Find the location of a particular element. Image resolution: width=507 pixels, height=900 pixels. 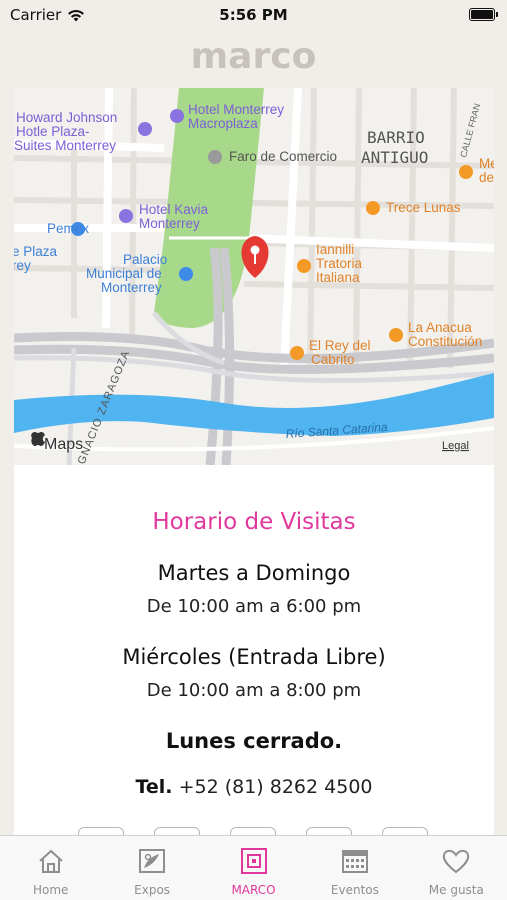

clock: 5:56 PM is located at coordinates (253, 15).